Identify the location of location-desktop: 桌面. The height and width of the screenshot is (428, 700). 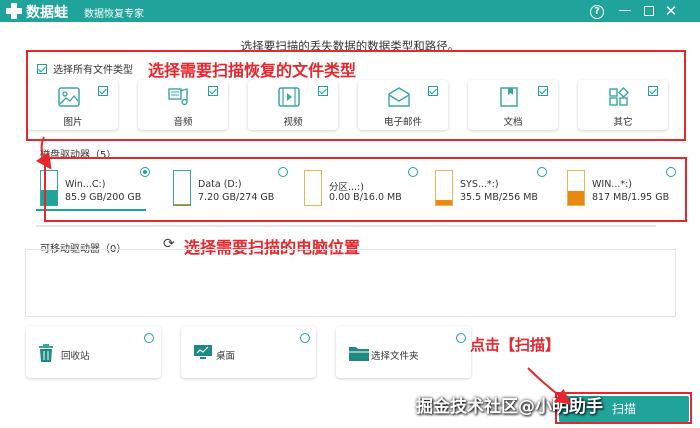
(248, 352).